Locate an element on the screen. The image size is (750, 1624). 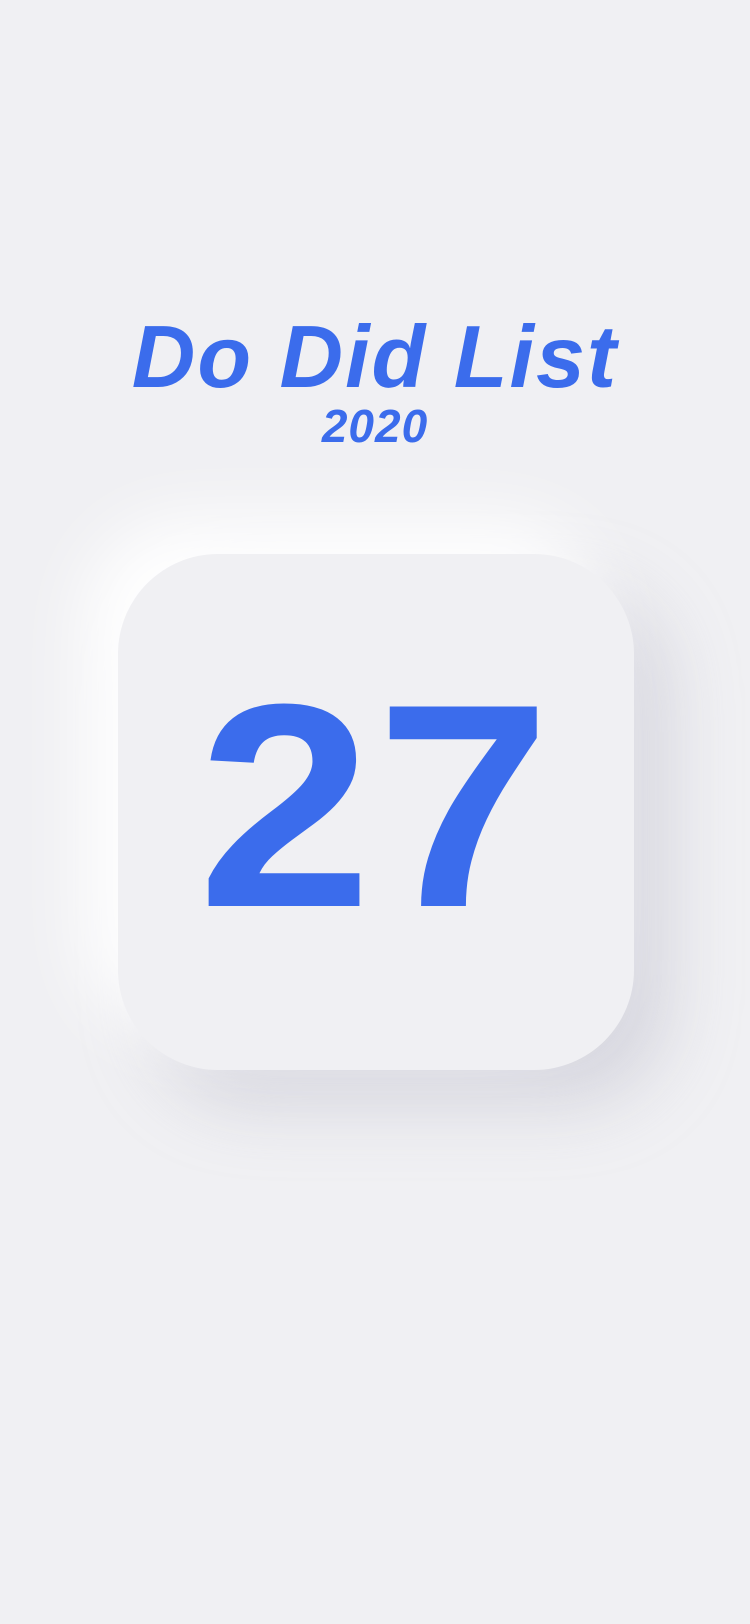
header: Do Did List 2020 is located at coordinates (375, 379).